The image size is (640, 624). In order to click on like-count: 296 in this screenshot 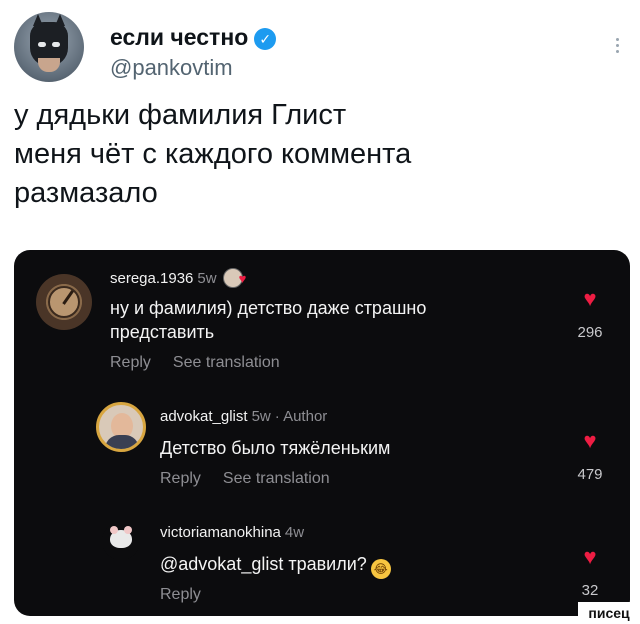, I will do `click(590, 332)`.